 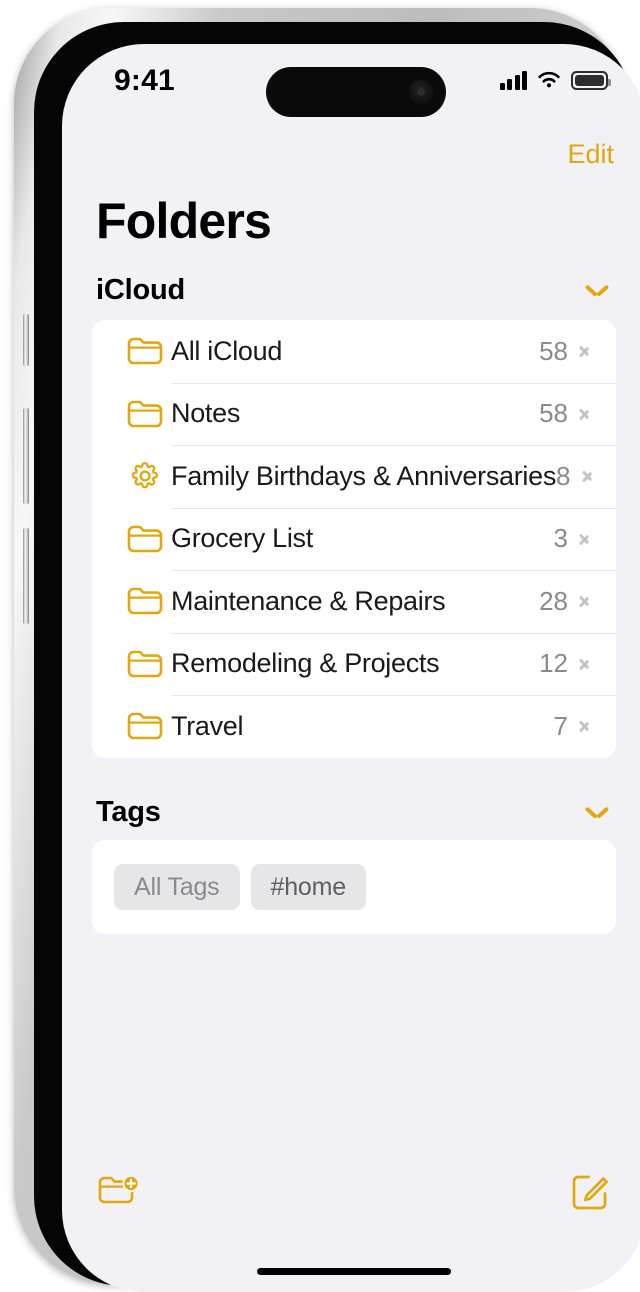 I want to click on edit-button: Edit, so click(x=590, y=154).